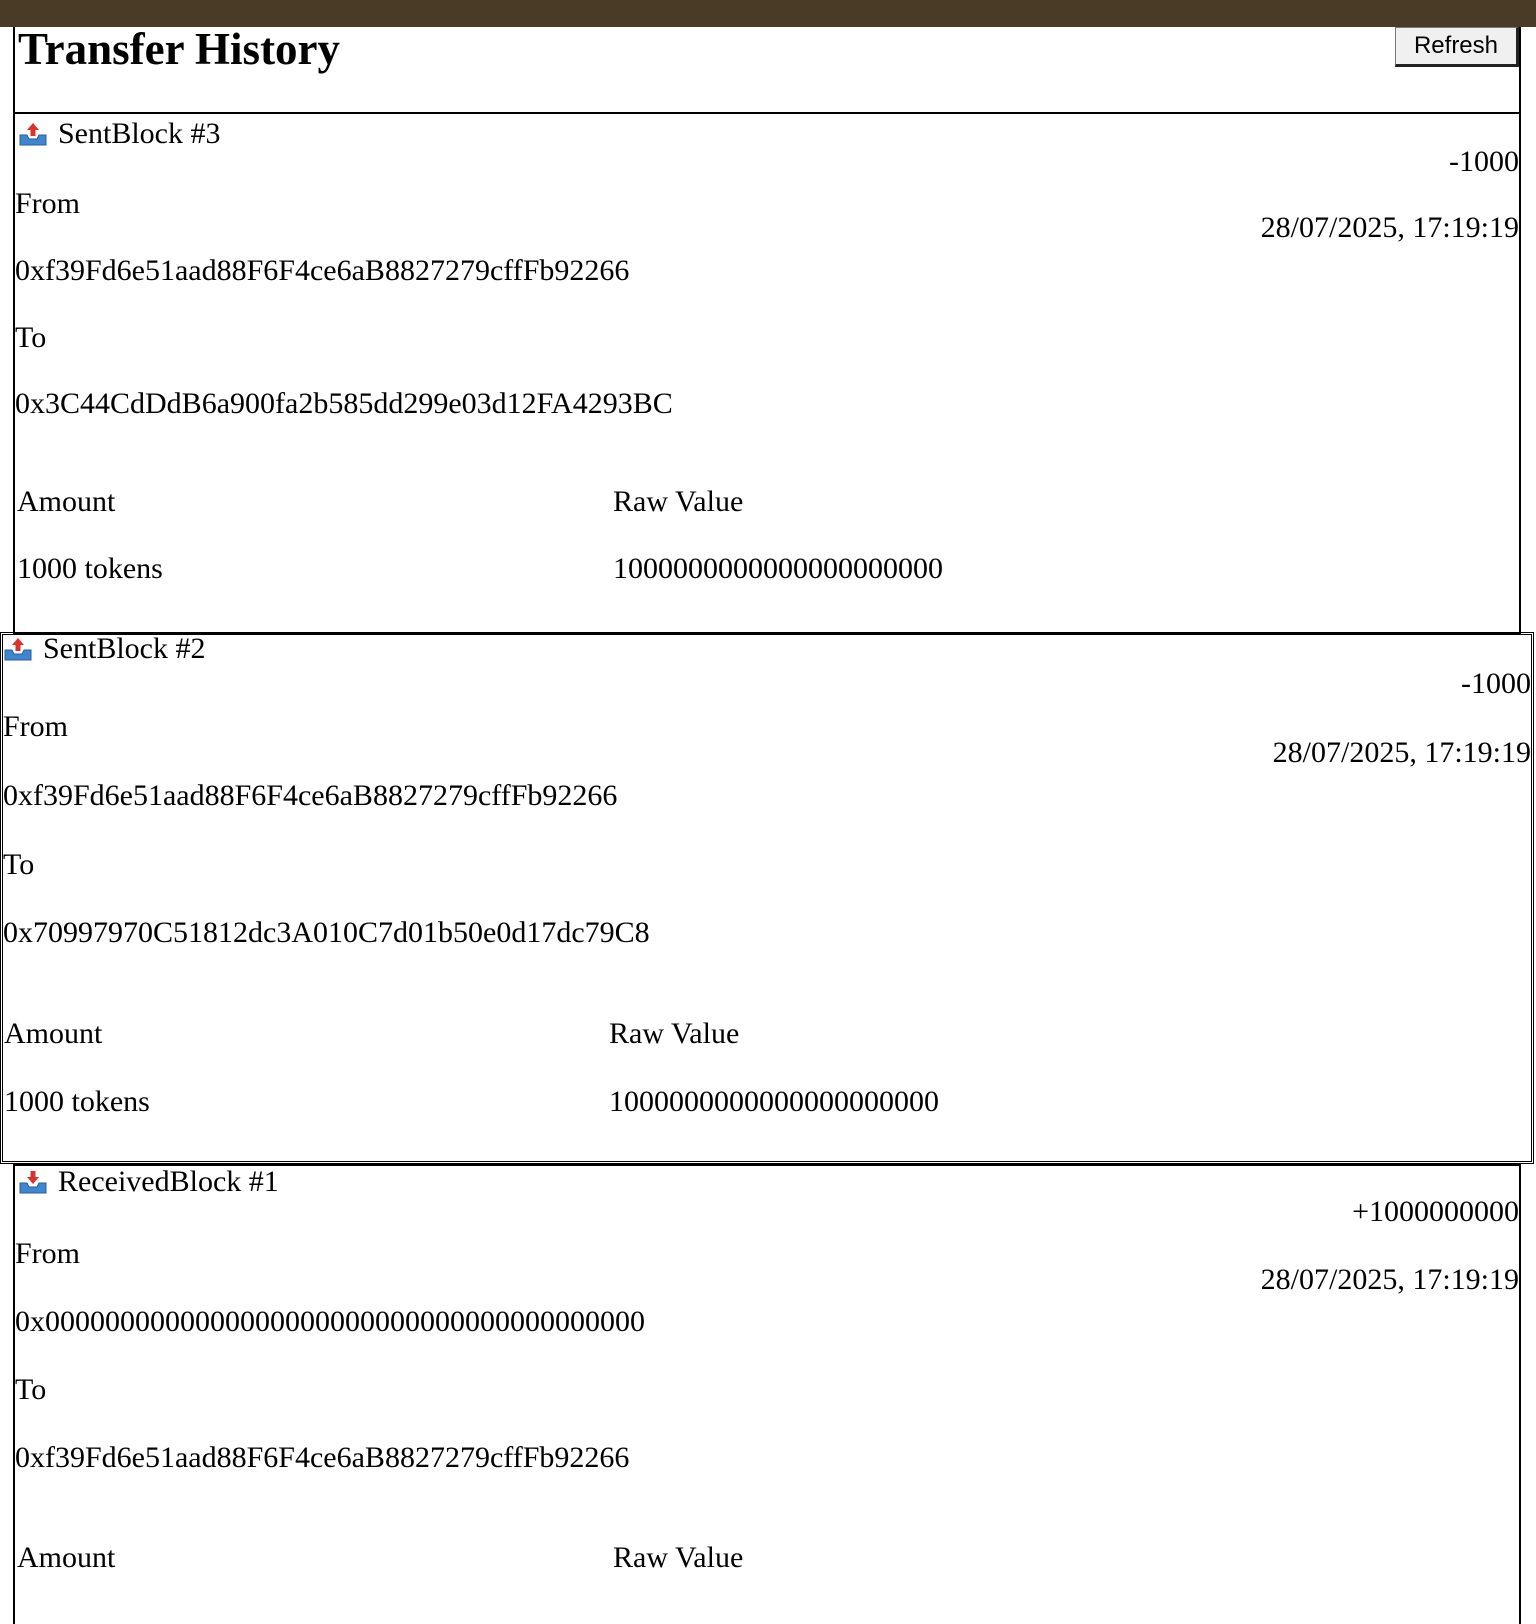 The height and width of the screenshot is (1624, 1536). What do you see at coordinates (139, 133) in the screenshot?
I see `card-title-text: SentBlock #3` at bounding box center [139, 133].